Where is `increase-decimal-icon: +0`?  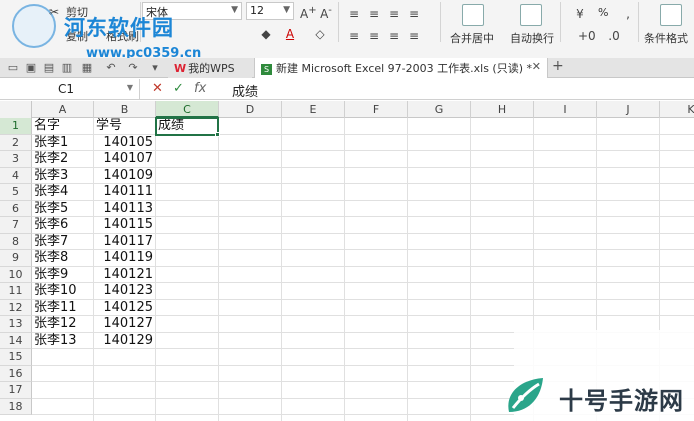 increase-decimal-icon: +0 is located at coordinates (587, 36).